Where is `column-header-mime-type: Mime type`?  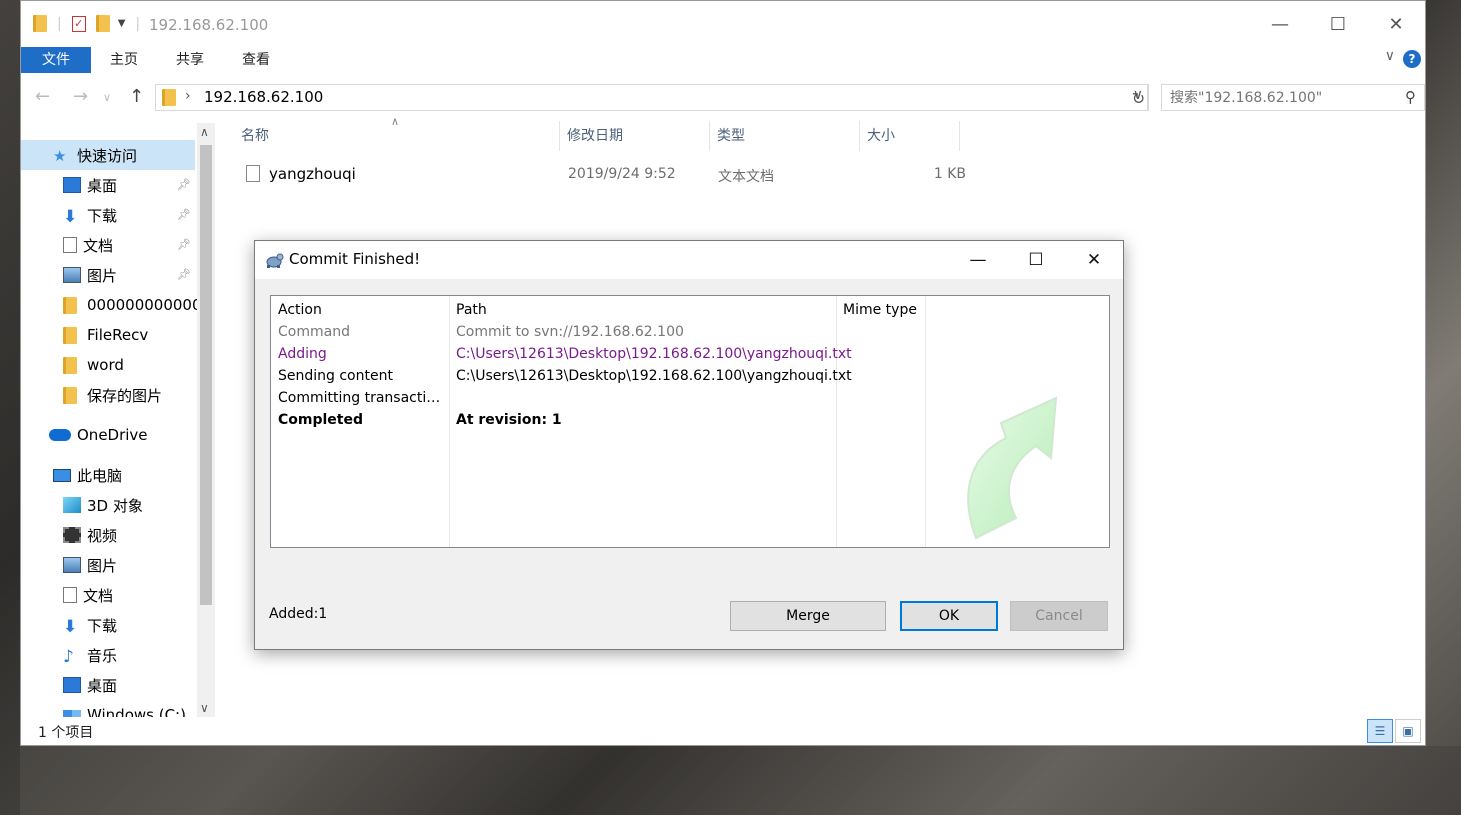 column-header-mime-type: Mime type is located at coordinates (880, 310).